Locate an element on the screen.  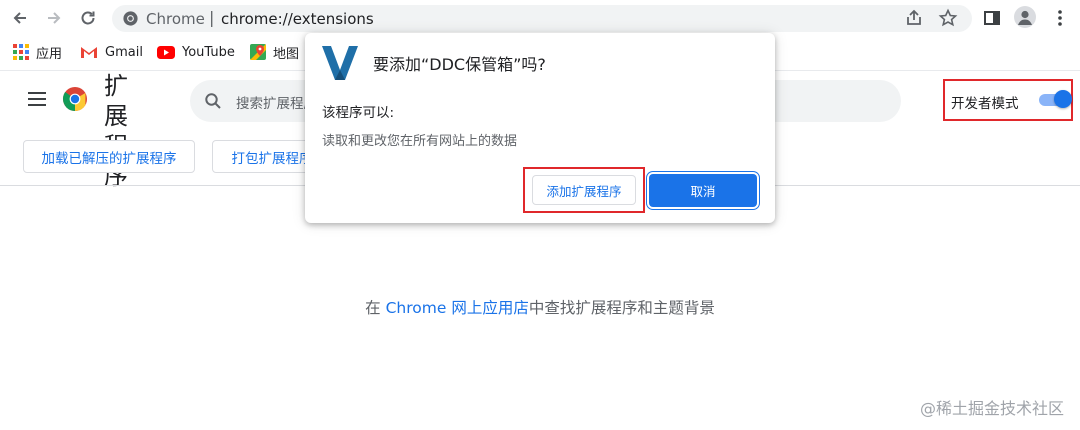
bookmark-youtube: YouTube is located at coordinates (196, 52).